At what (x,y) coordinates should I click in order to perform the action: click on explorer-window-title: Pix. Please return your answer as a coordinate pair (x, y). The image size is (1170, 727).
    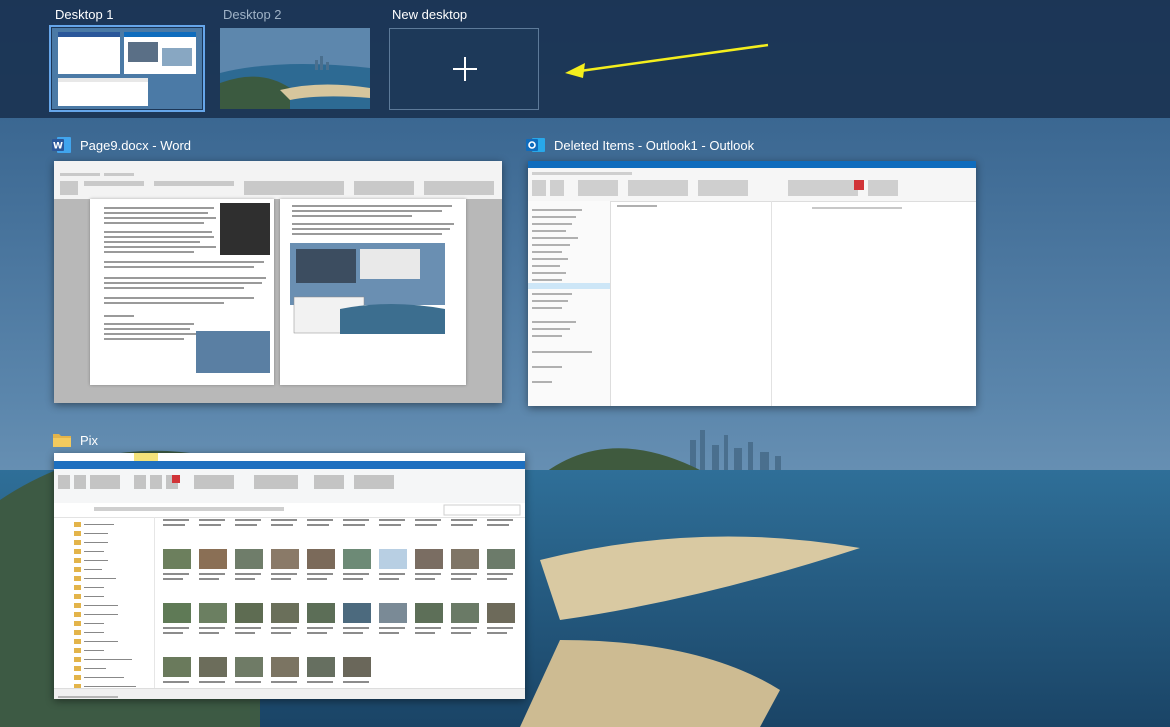
    Looking at the image, I should click on (75, 440).